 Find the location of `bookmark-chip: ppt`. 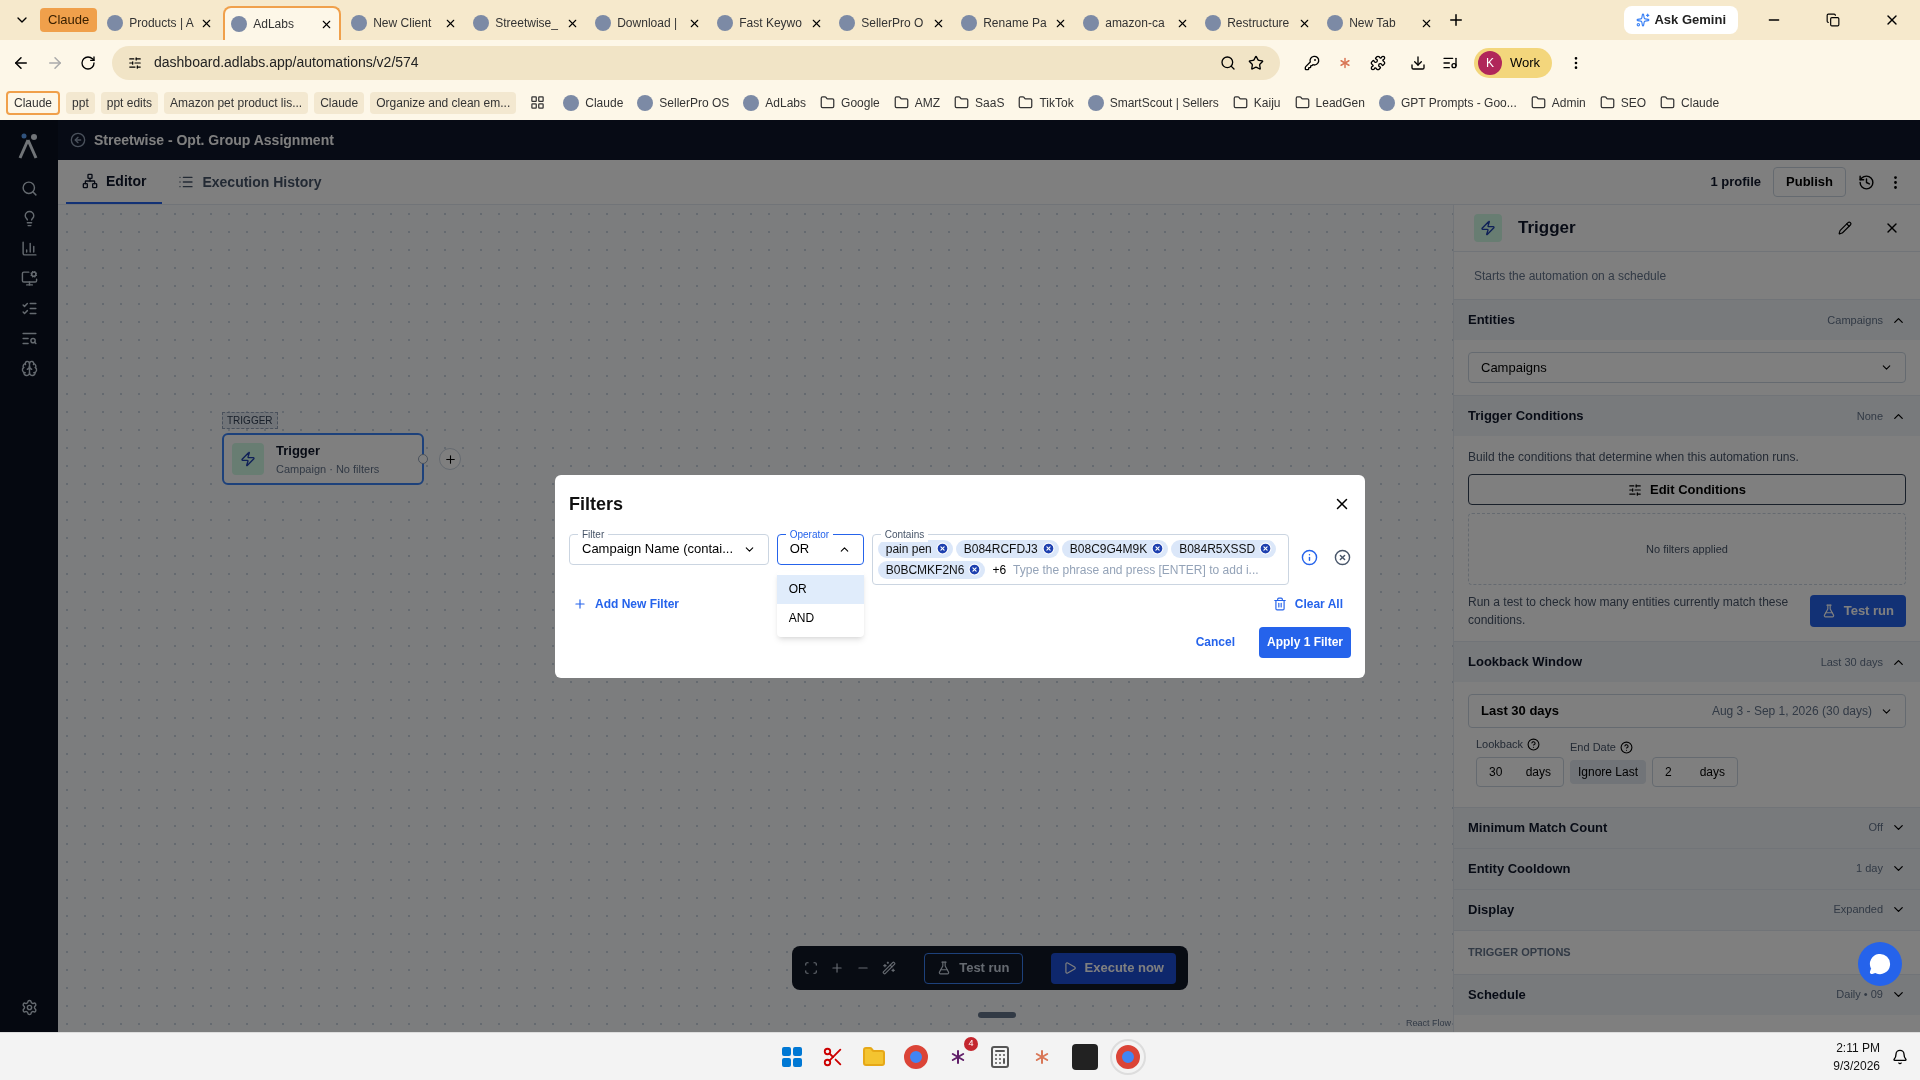

bookmark-chip: ppt is located at coordinates (80, 102).